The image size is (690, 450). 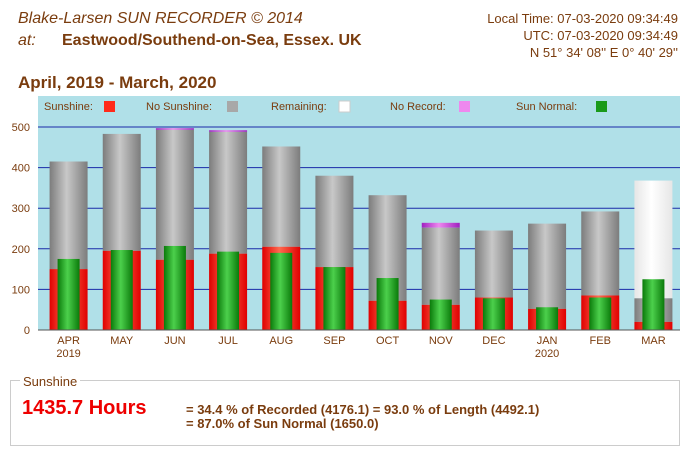 I want to click on x-tick-label: MAY, so click(x=122, y=341).